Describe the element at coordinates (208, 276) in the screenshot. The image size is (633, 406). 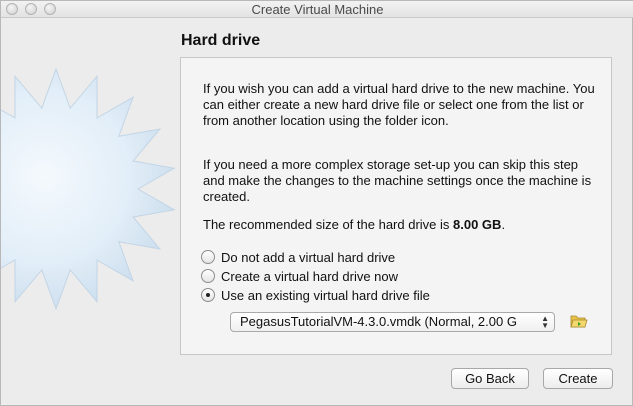
I see `radio-create-hard-drive` at that location.